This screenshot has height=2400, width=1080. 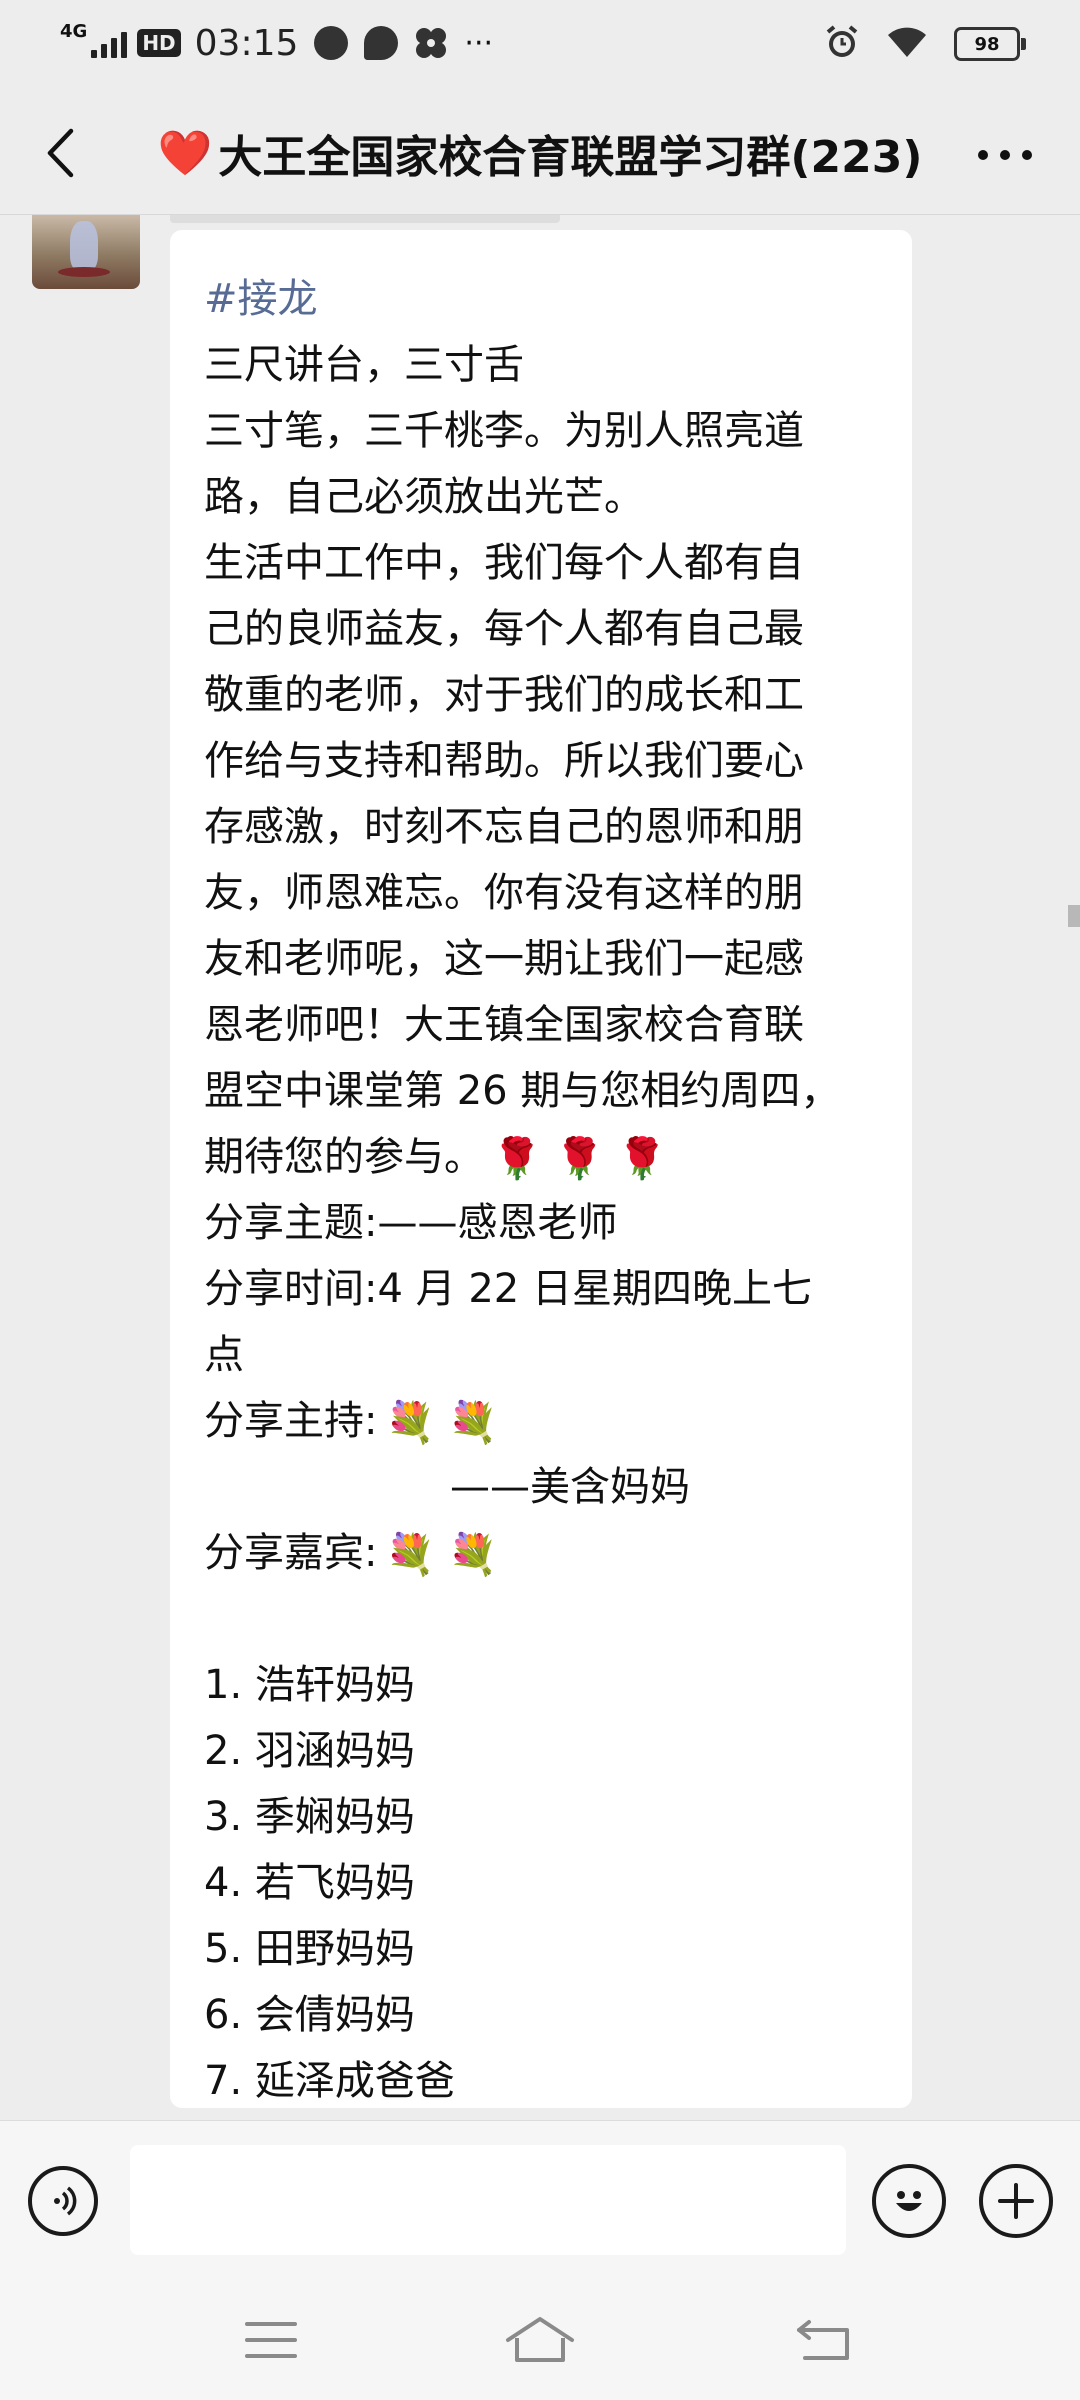 What do you see at coordinates (545, 1817) in the screenshot?
I see `message-line: 3. 季娴妈妈` at bounding box center [545, 1817].